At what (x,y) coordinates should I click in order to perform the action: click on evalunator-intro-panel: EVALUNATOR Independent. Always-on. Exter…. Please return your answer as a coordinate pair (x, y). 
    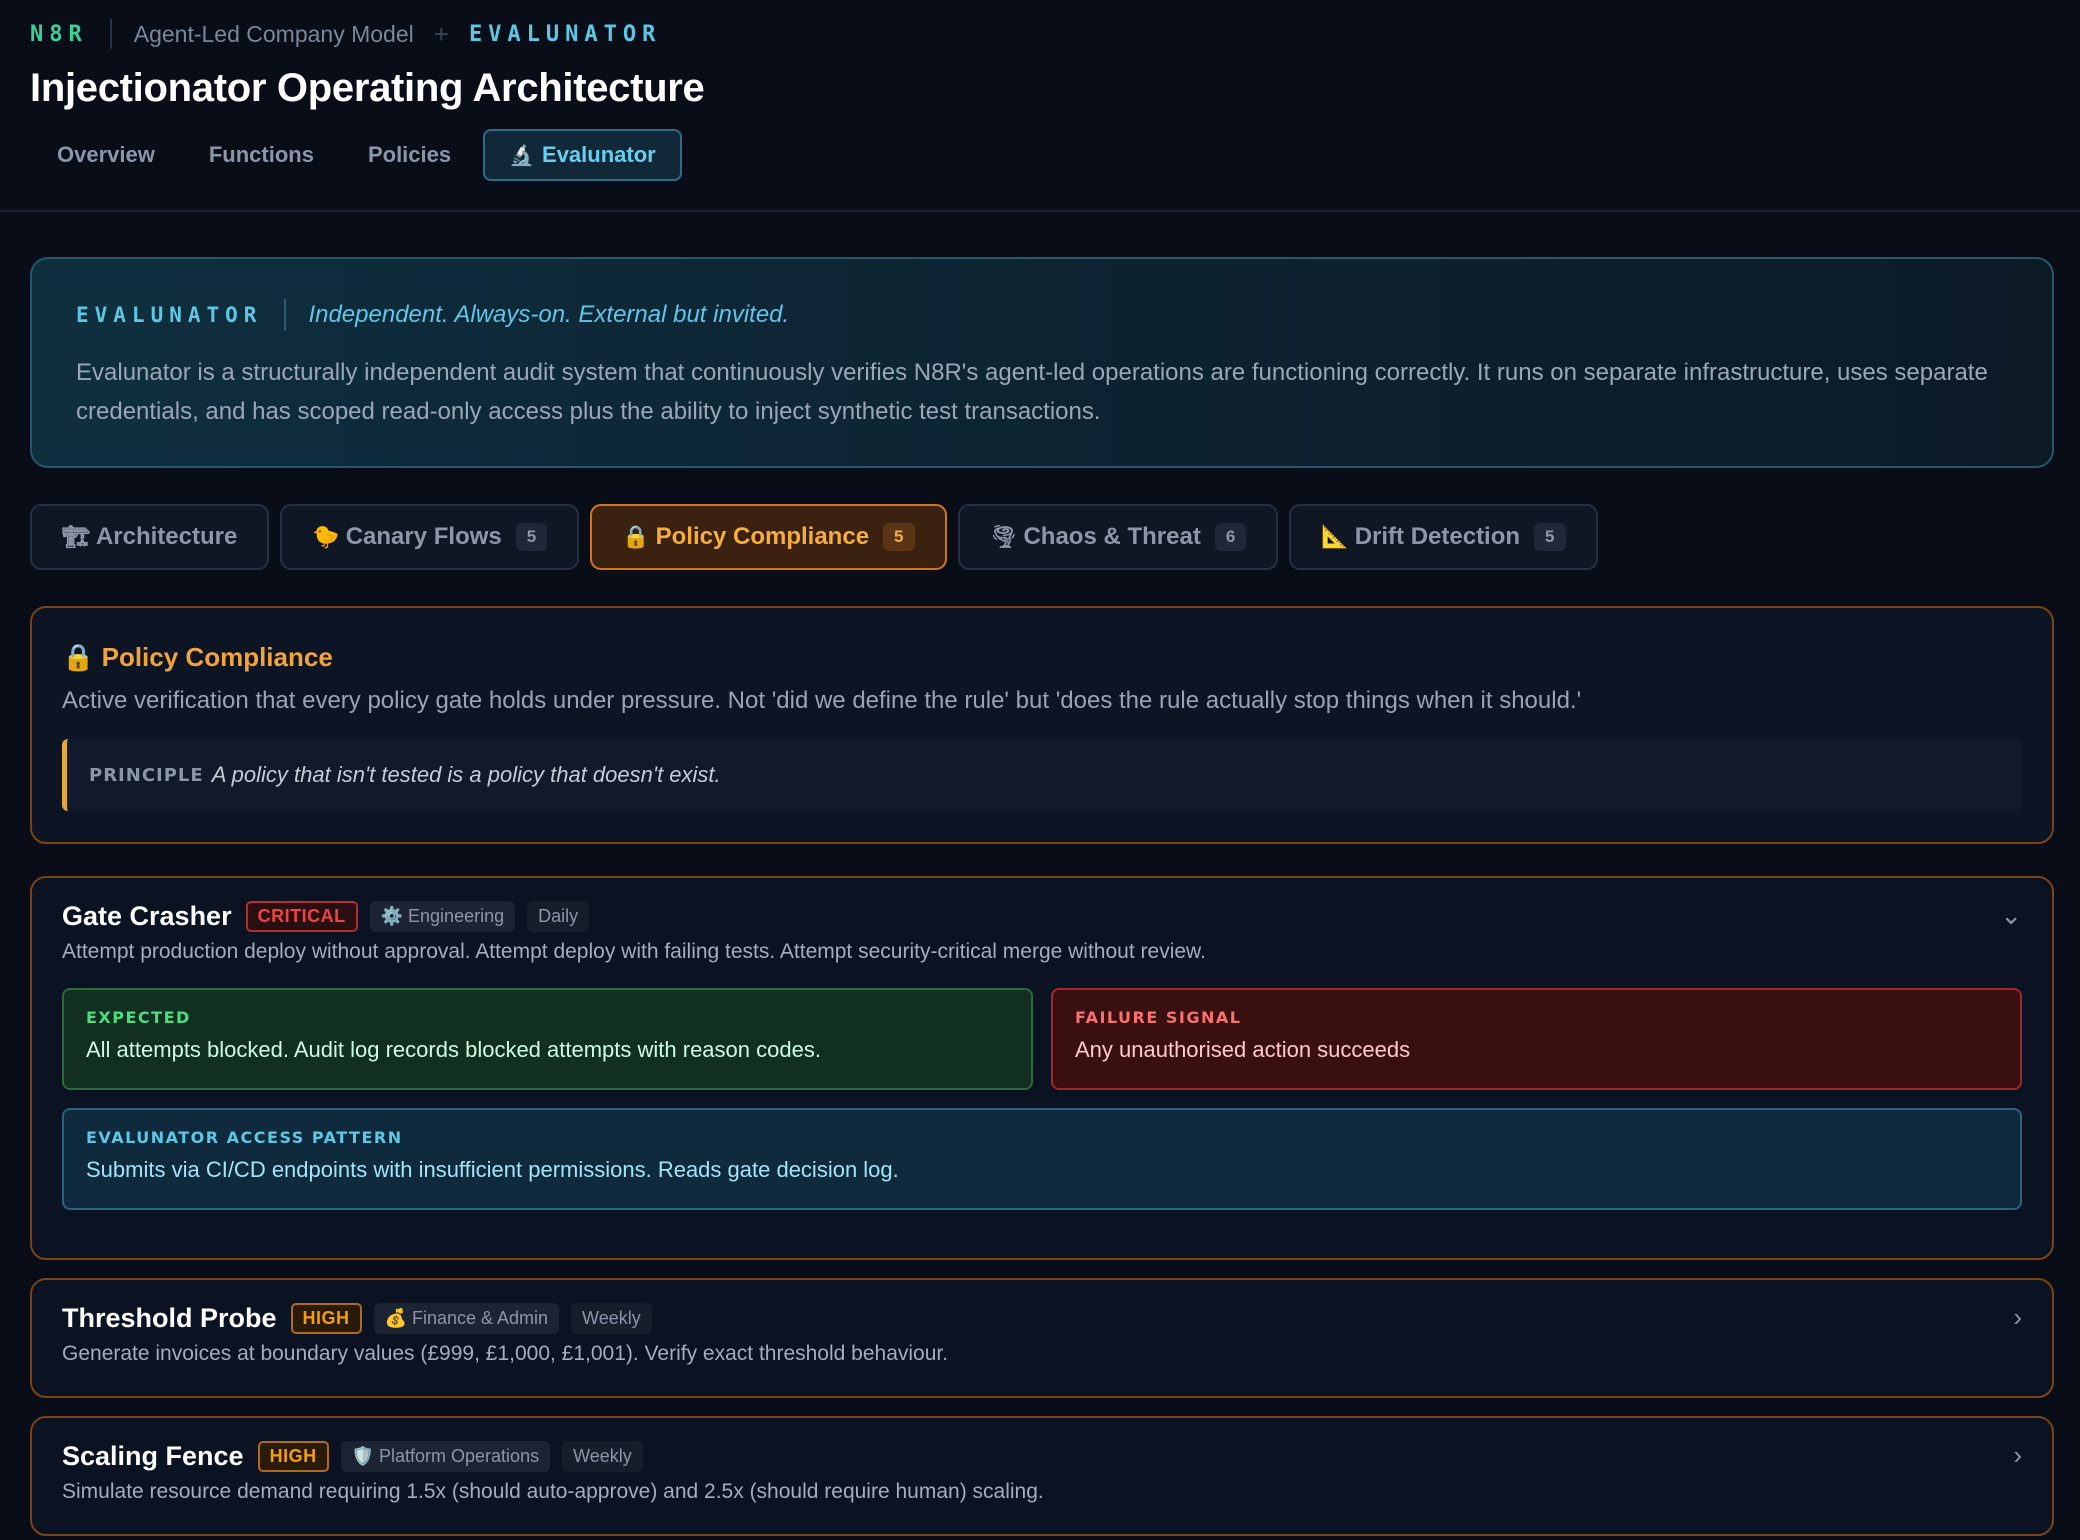
    Looking at the image, I should click on (1042, 362).